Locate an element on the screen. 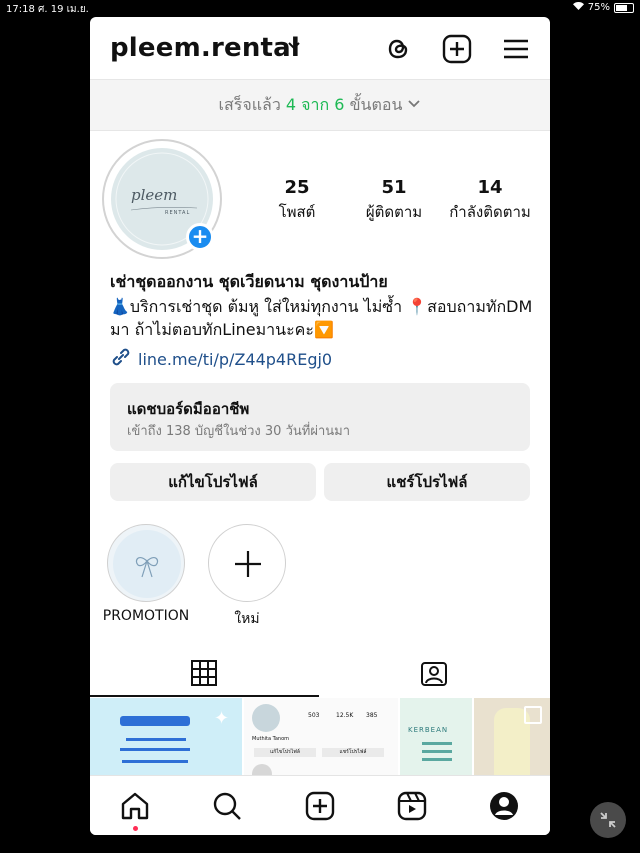 The image size is (640, 853). minimize-icon is located at coordinates (608, 820).